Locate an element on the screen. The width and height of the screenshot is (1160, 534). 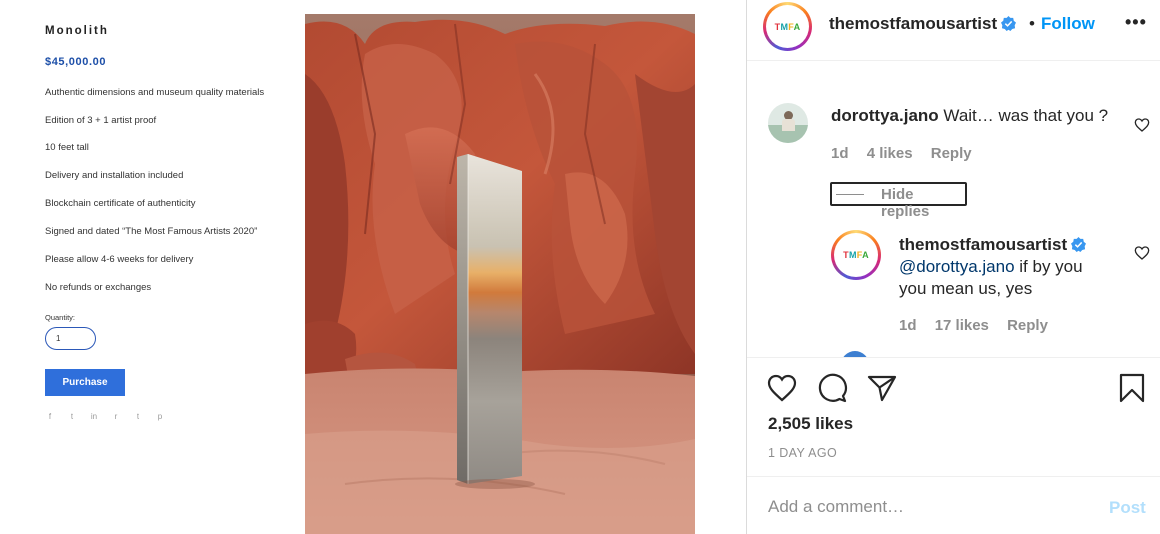
more-options-icon: ••• is located at coordinates (1136, 22).